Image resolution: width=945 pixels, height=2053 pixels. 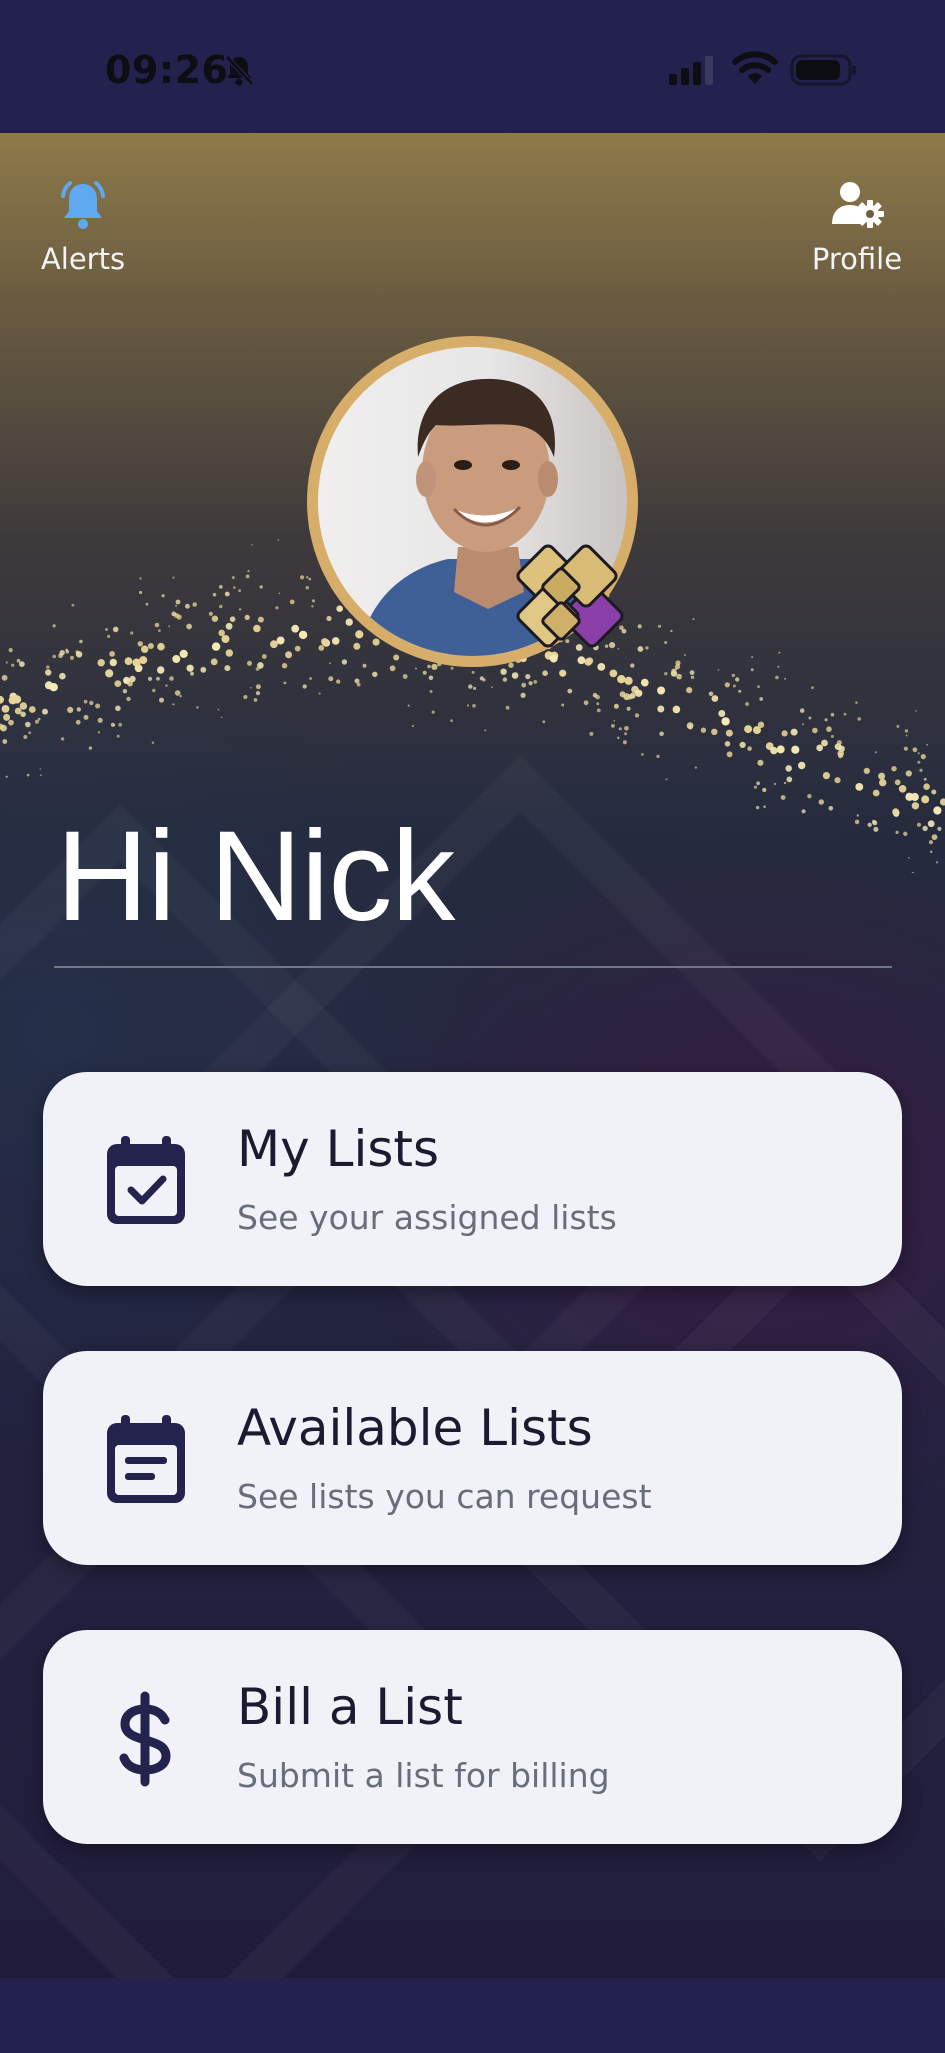 I want to click on dollar-icon, so click(x=145, y=1739).